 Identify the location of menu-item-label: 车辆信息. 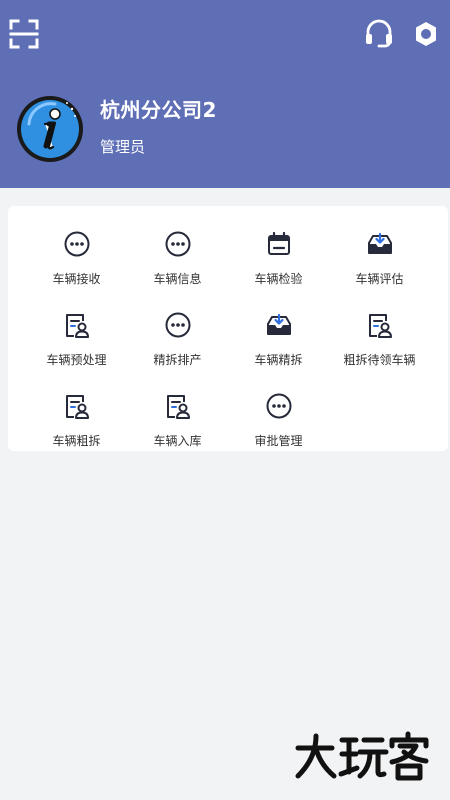
(177, 279).